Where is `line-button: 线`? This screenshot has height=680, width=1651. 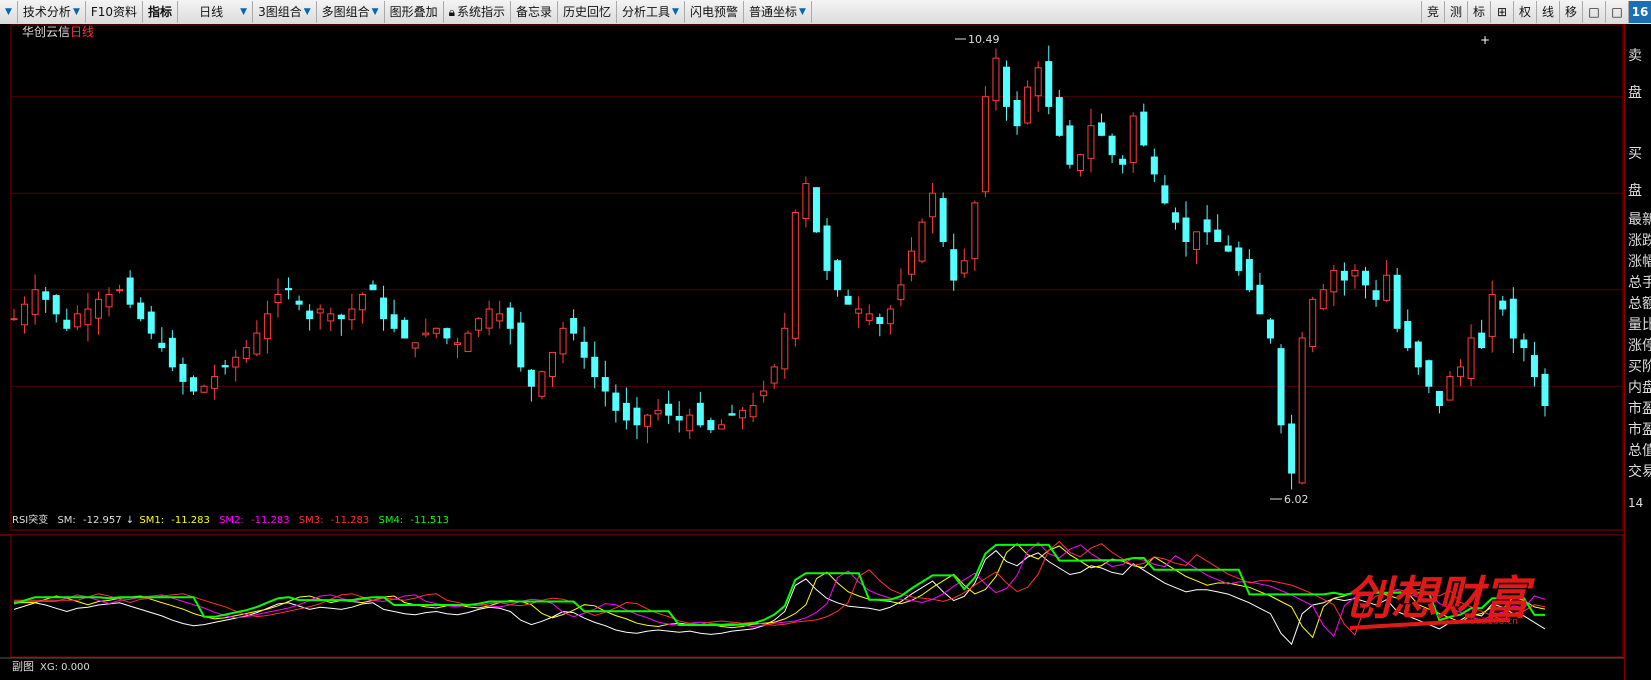 line-button: 线 is located at coordinates (1547, 12).